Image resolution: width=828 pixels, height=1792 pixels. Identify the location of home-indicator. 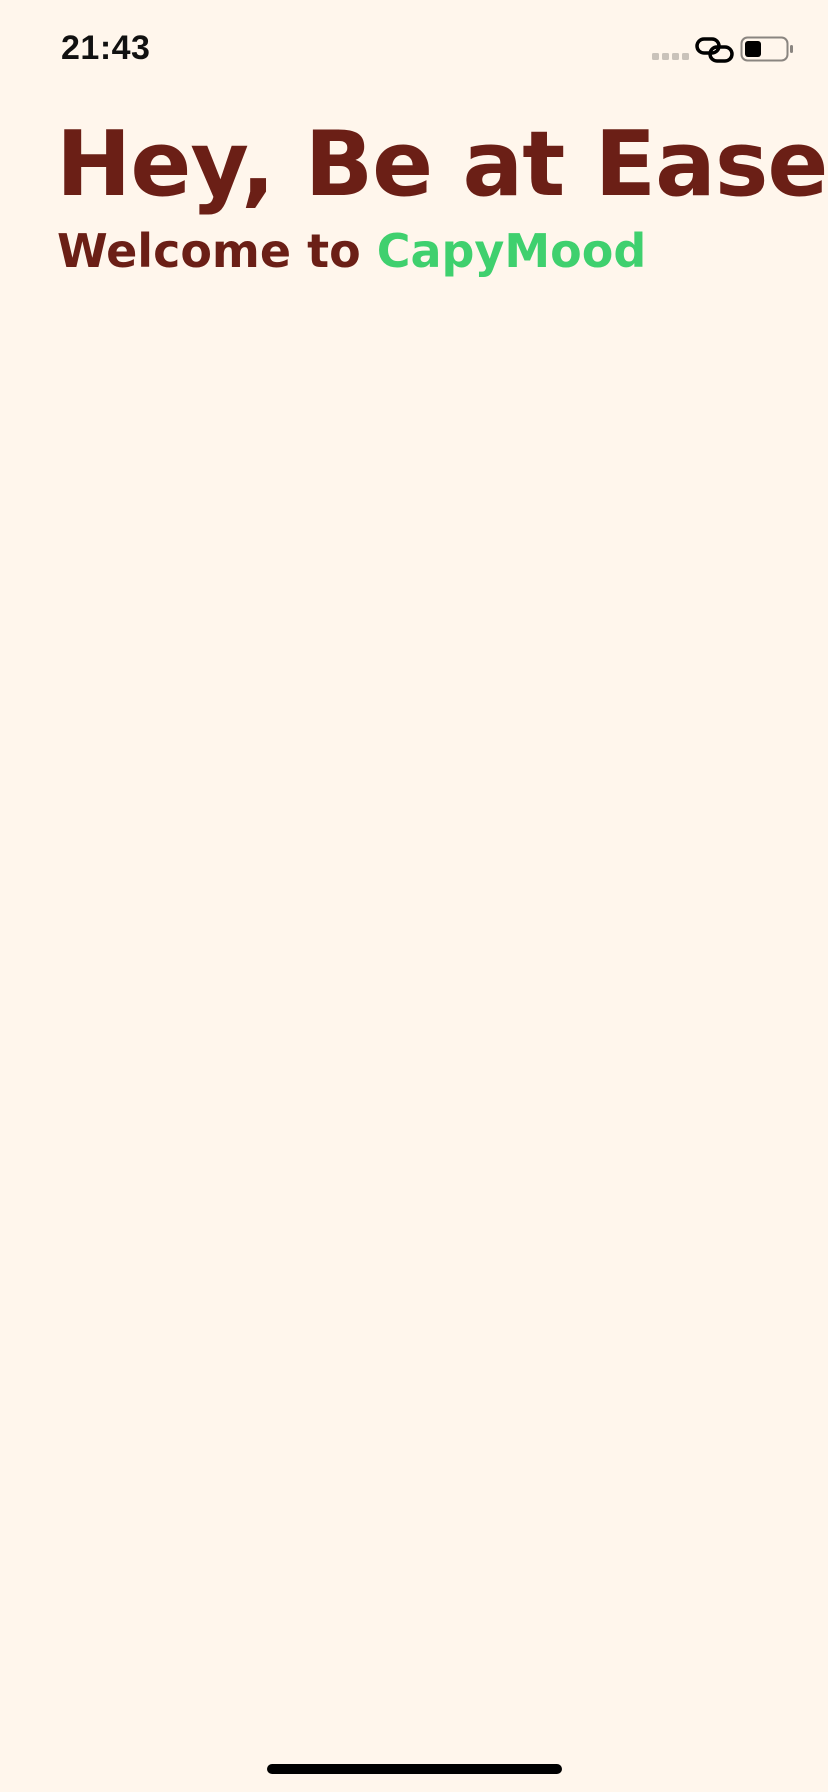
(414, 1769).